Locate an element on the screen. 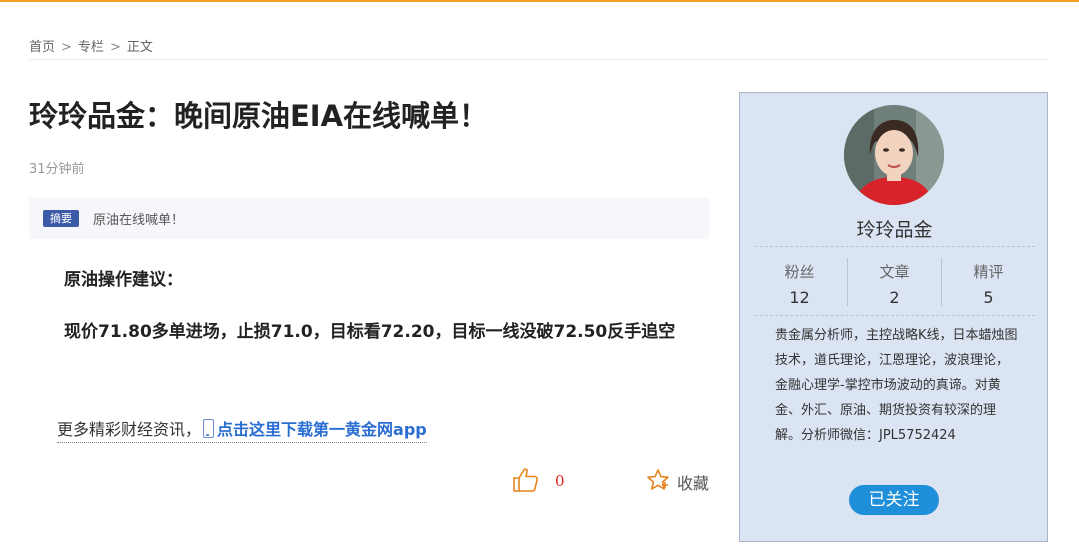 Image resolution: width=1079 pixels, height=549 pixels. summary-text: 原油在线喊单！ is located at coordinates (139, 220).